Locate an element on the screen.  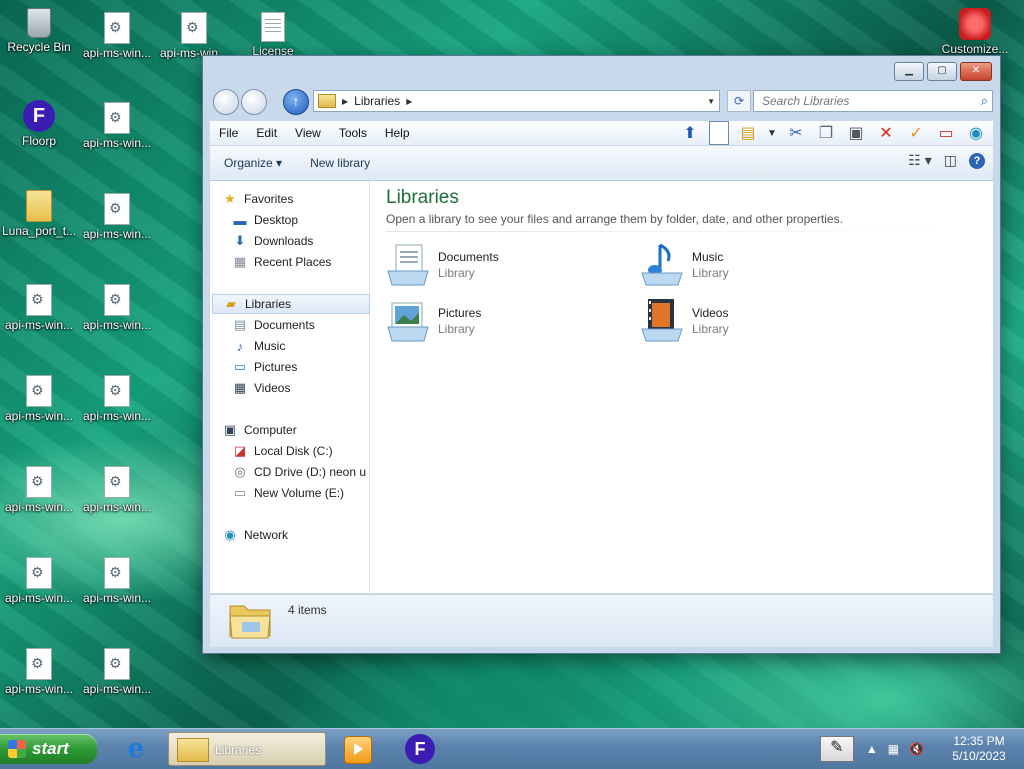
back-button is located at coordinates (226, 102).